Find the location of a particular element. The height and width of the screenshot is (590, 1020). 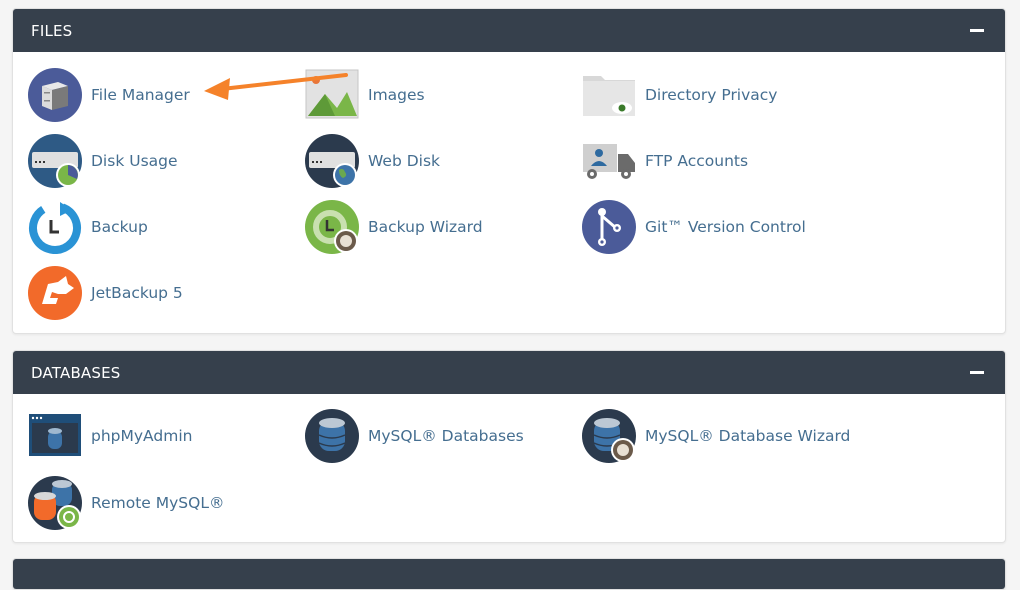

phpmyadmin-icon is located at coordinates (55, 436).